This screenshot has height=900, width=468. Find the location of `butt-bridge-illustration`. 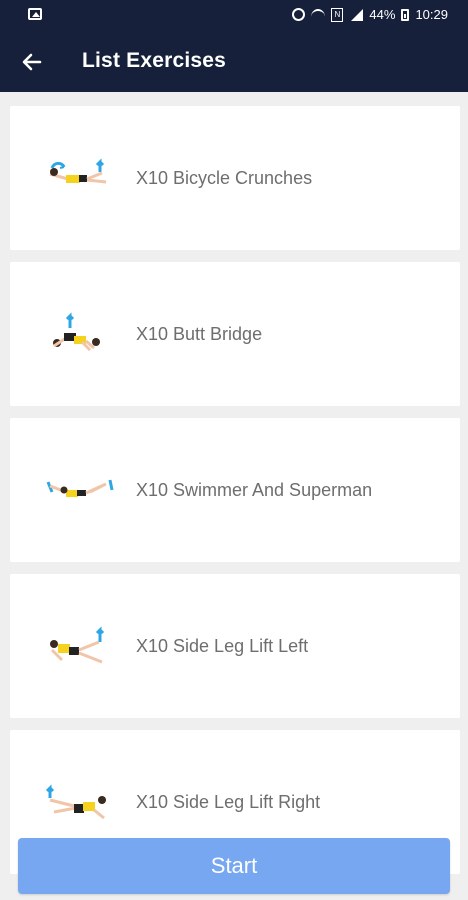

butt-bridge-illustration is located at coordinates (80, 334).